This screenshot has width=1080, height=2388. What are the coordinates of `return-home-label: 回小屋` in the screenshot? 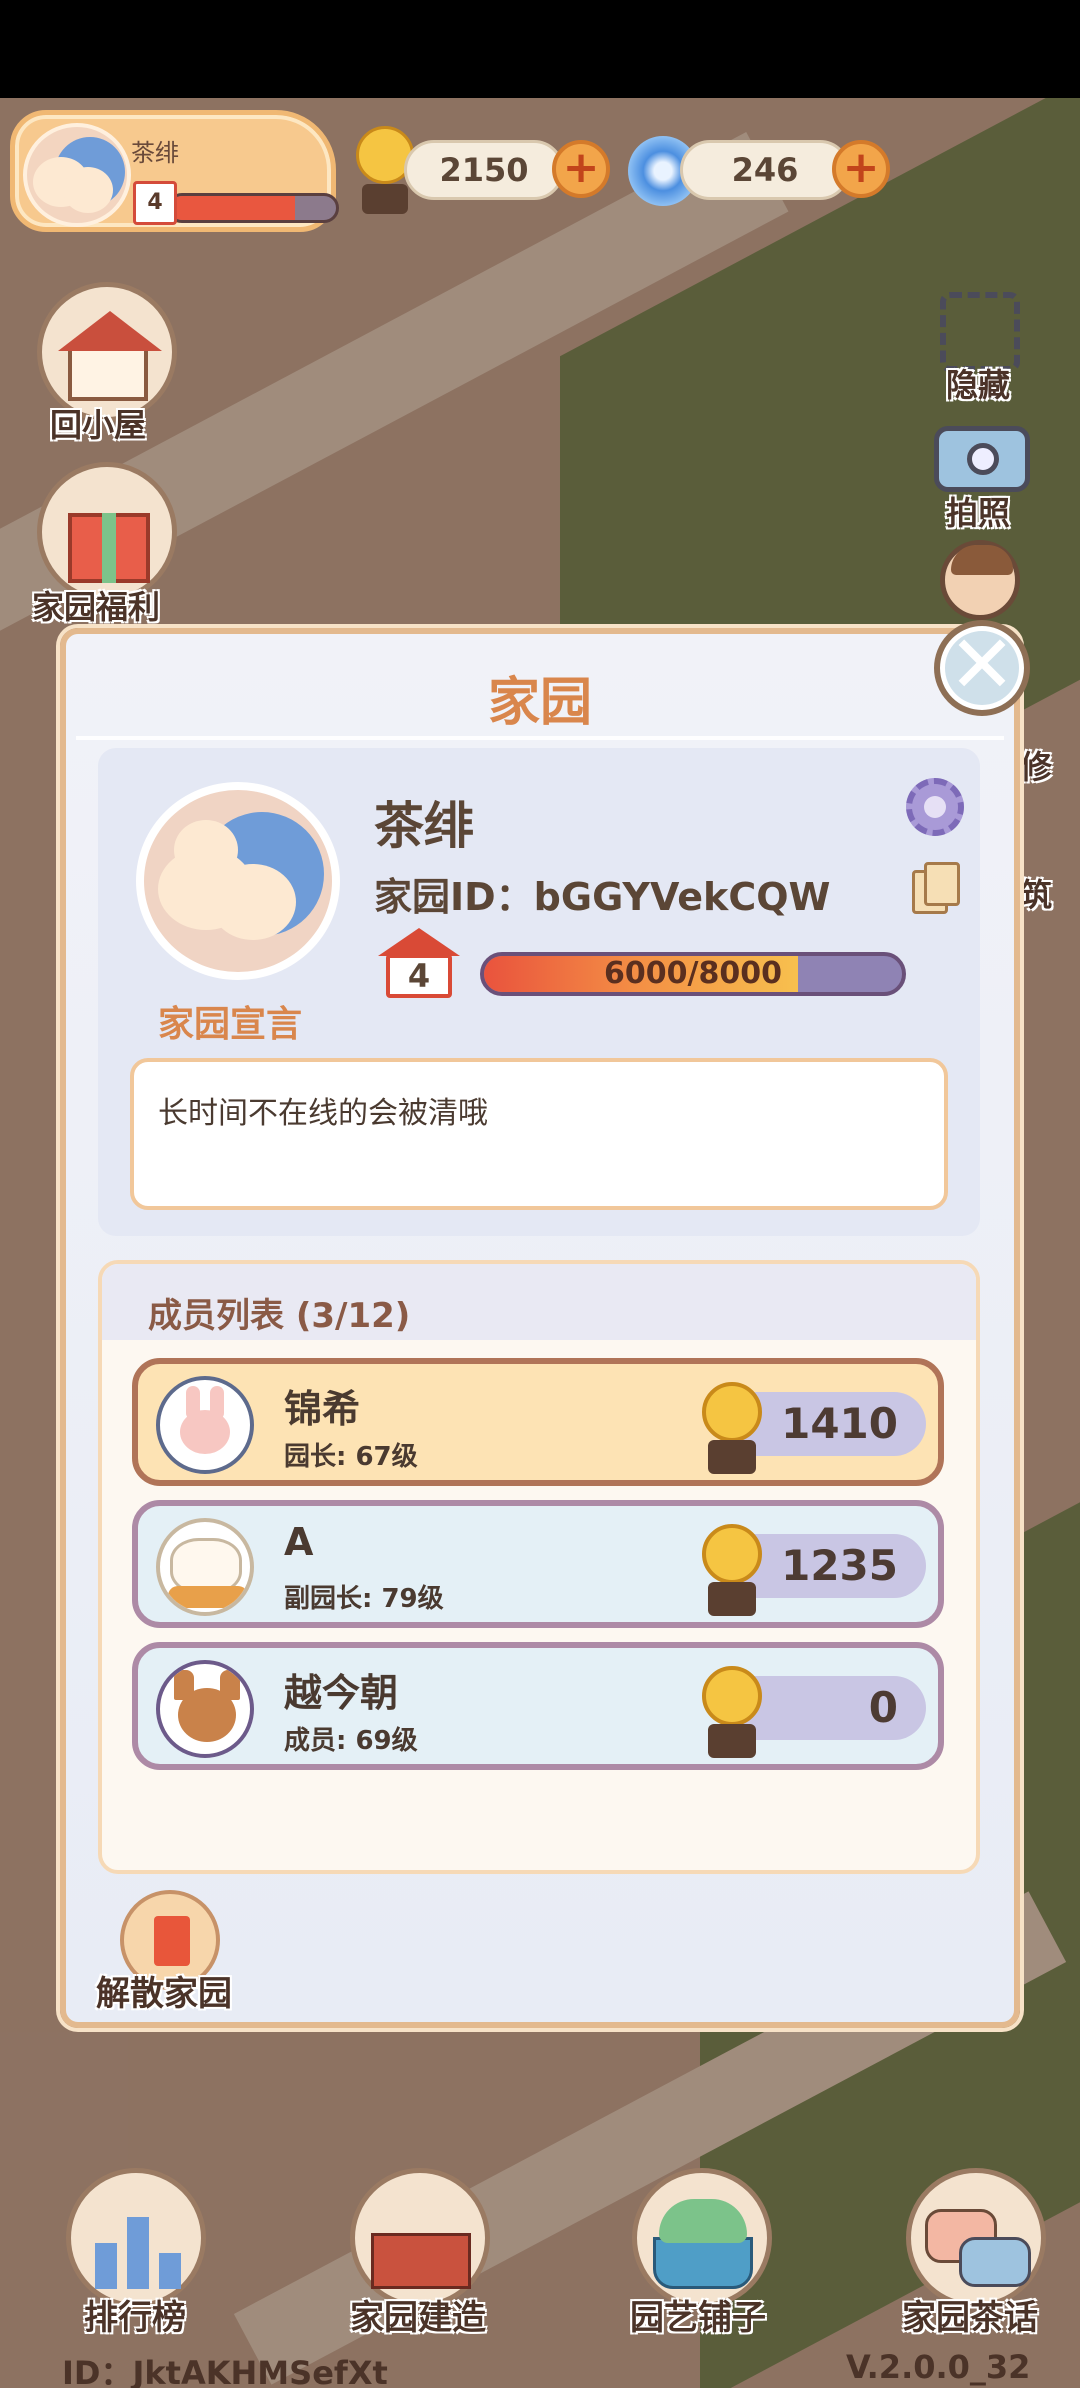 It's located at (98, 425).